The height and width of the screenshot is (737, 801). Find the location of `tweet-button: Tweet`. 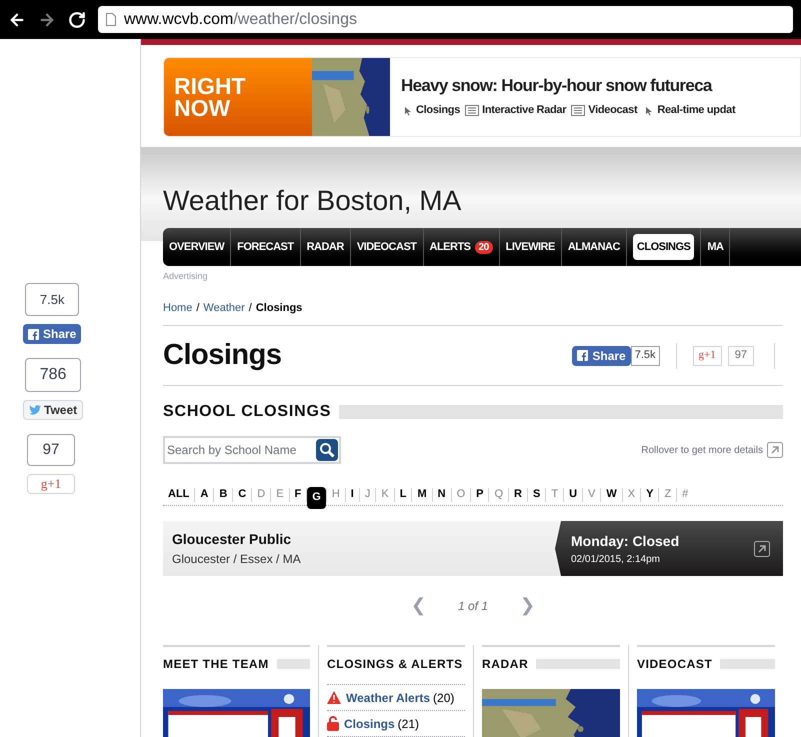

tweet-button: Tweet is located at coordinates (53, 410).